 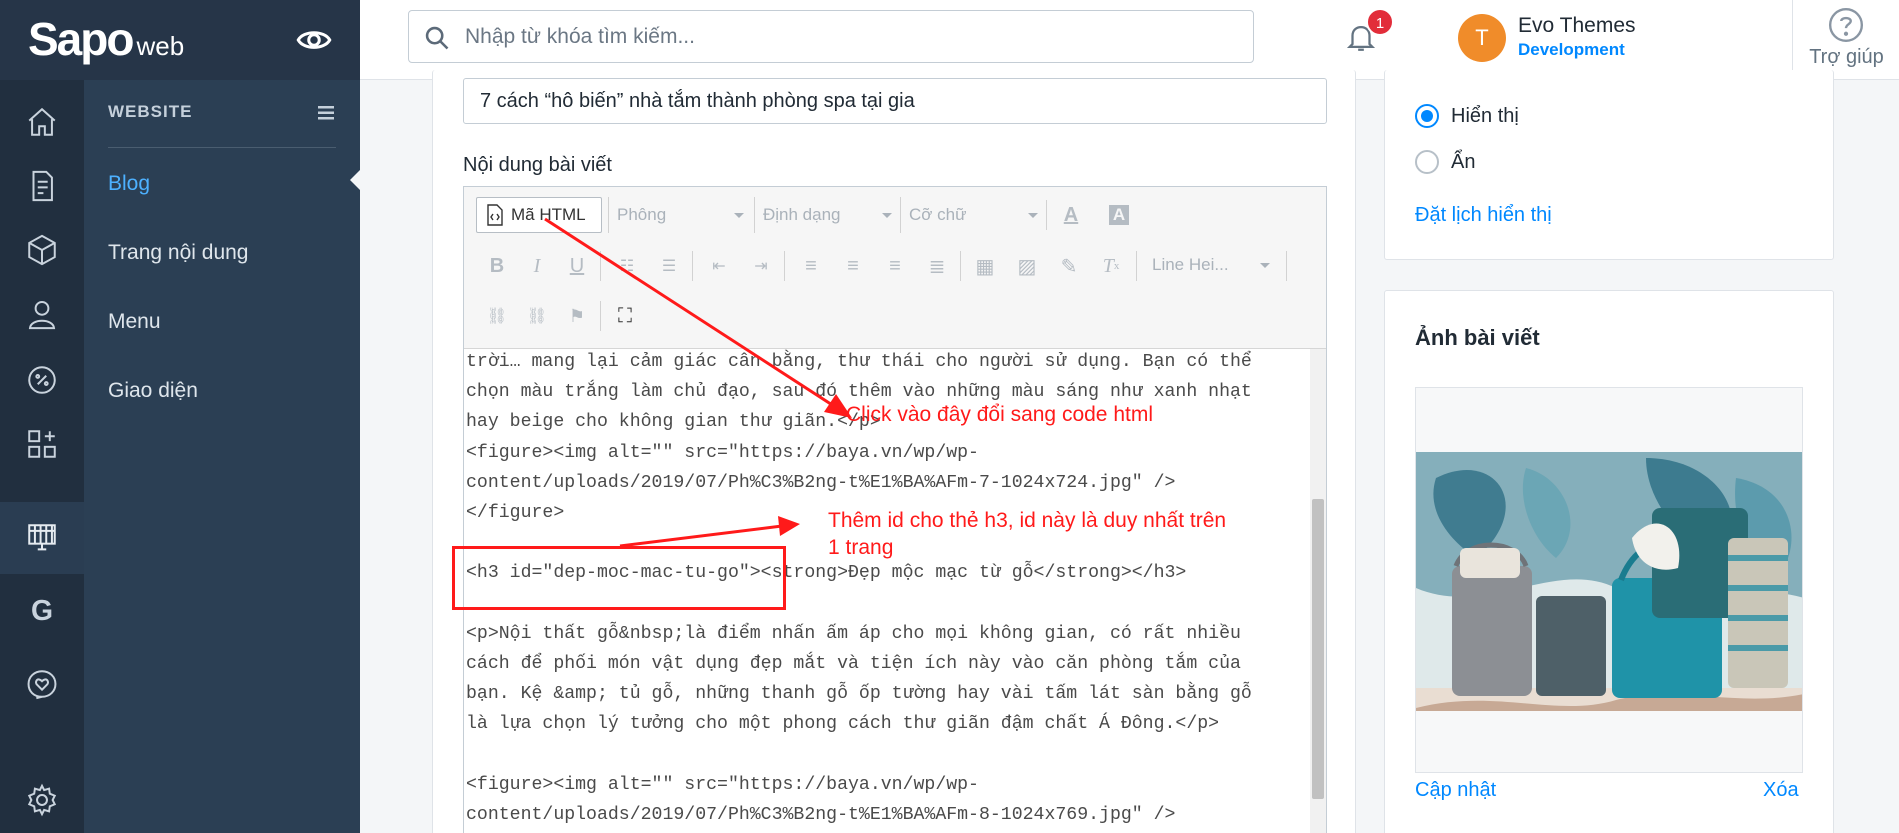 I want to click on rail-apps, so click(x=42, y=444).